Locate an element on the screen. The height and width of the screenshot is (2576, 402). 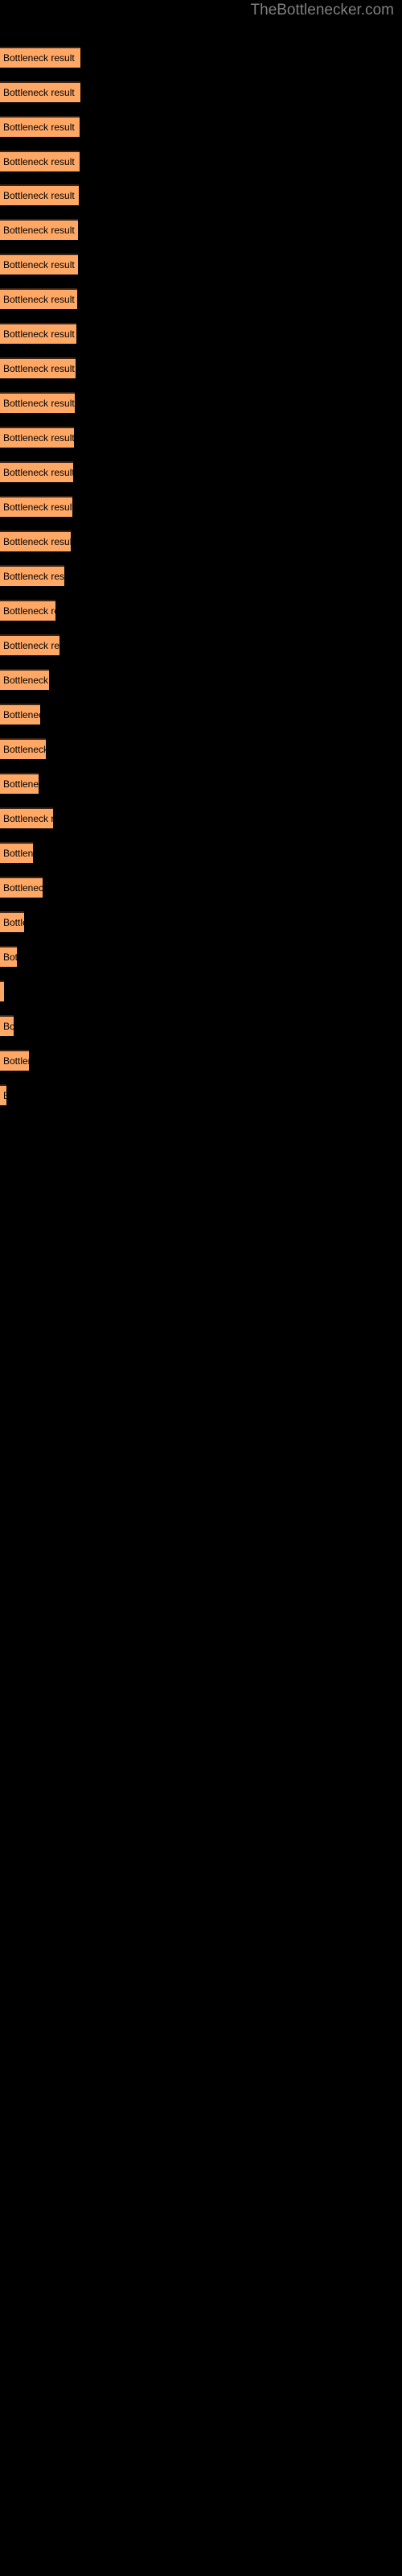
bar-26: Bottleneck result is located at coordinates (12, 921).